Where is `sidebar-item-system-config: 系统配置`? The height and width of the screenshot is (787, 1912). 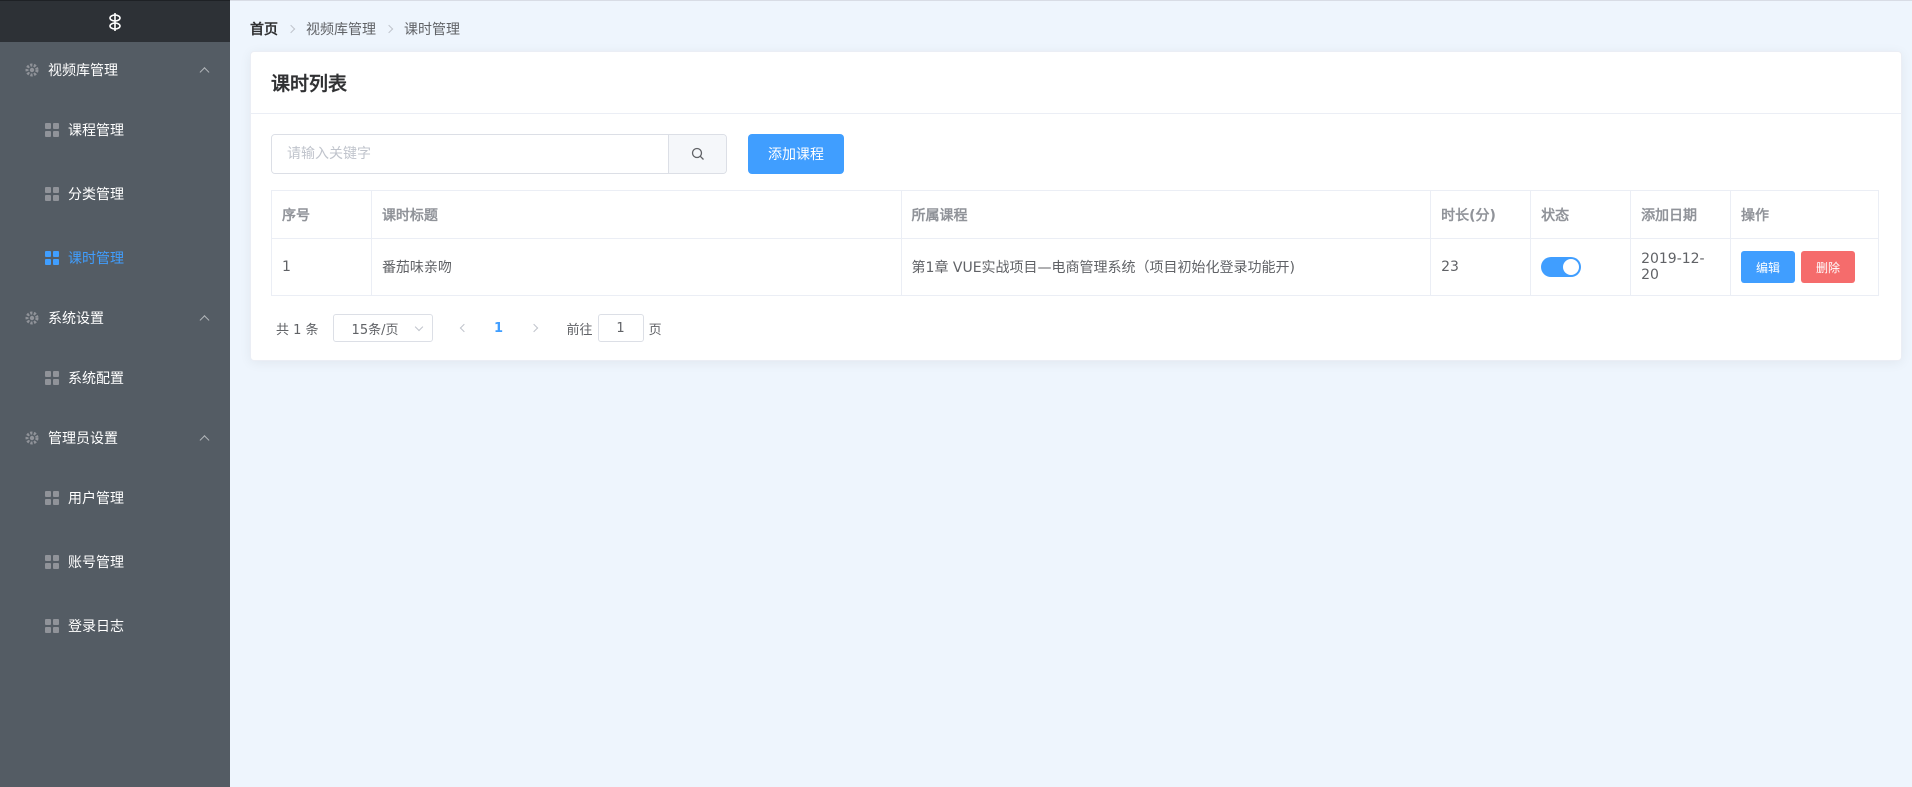 sidebar-item-system-config: 系统配置 is located at coordinates (115, 378).